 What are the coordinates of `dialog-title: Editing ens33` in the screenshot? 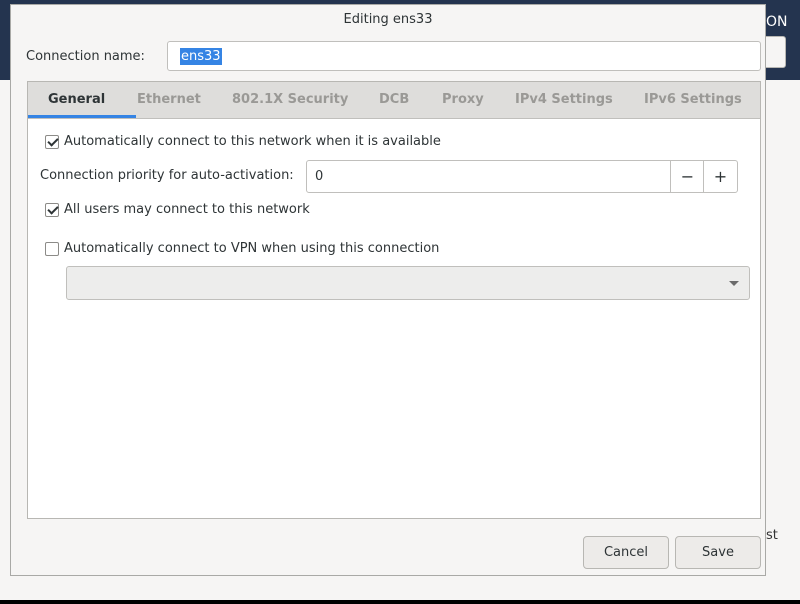 It's located at (388, 19).